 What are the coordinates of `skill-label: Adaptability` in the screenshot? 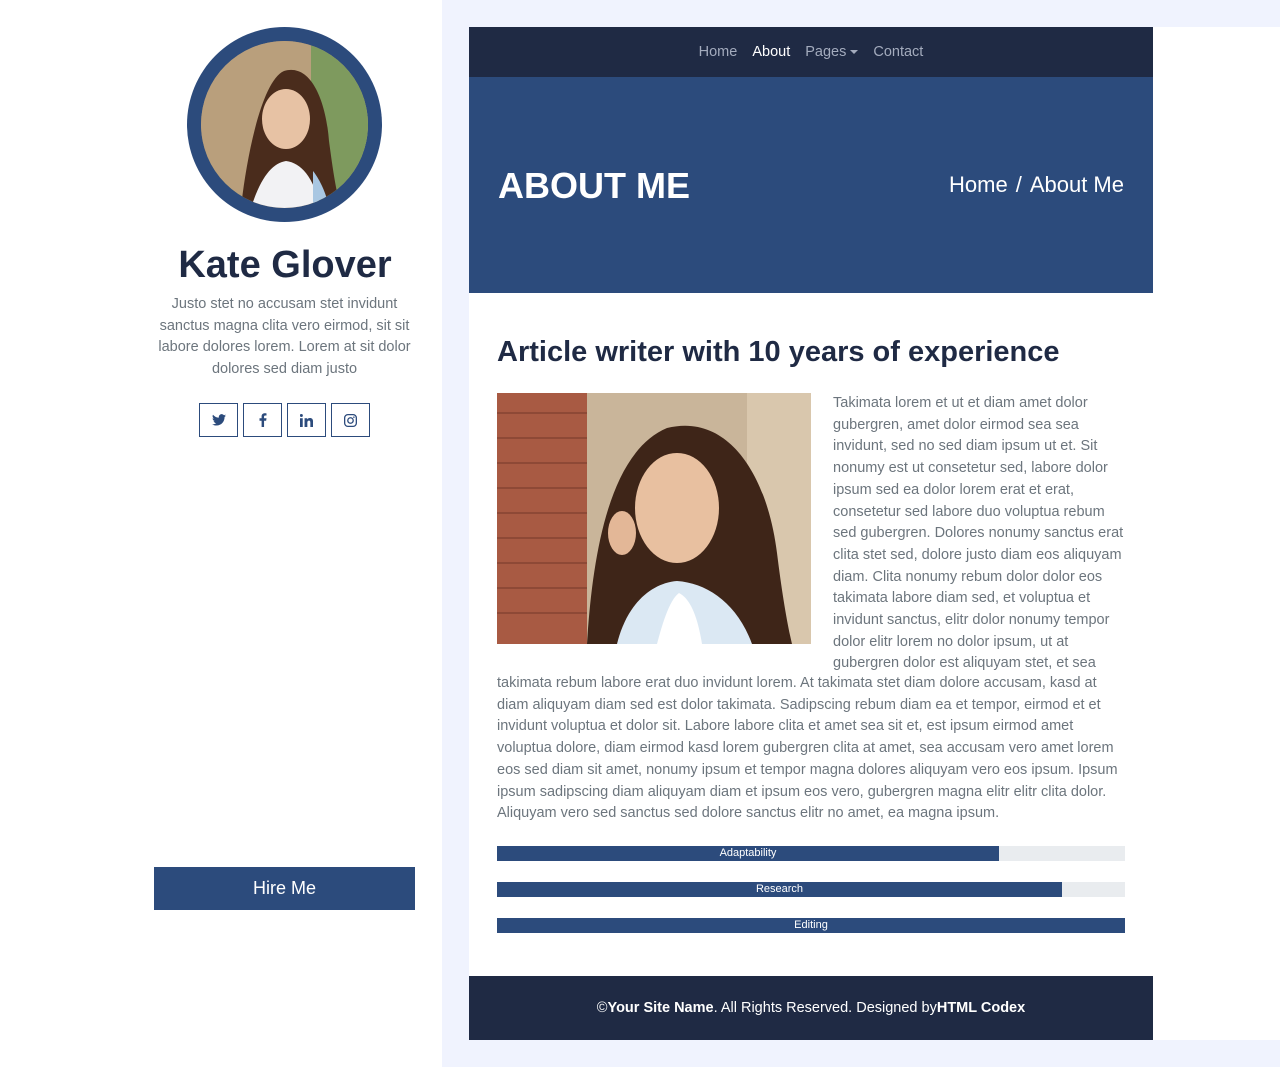 It's located at (748, 853).